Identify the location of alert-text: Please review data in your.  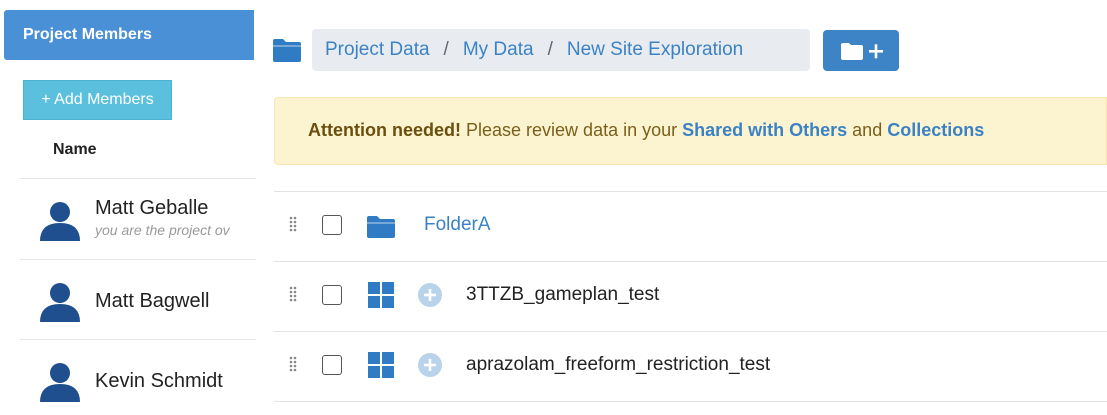
(572, 130).